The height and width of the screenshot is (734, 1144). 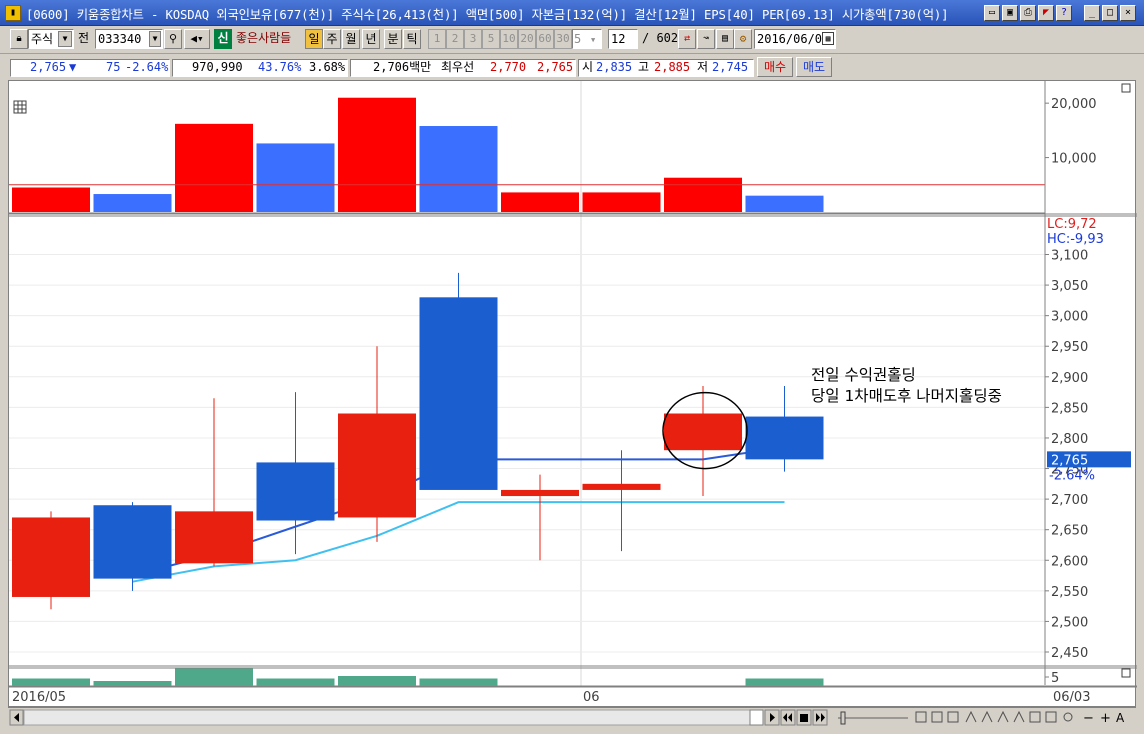 I want to click on help-icon: ?, so click(x=1064, y=13).